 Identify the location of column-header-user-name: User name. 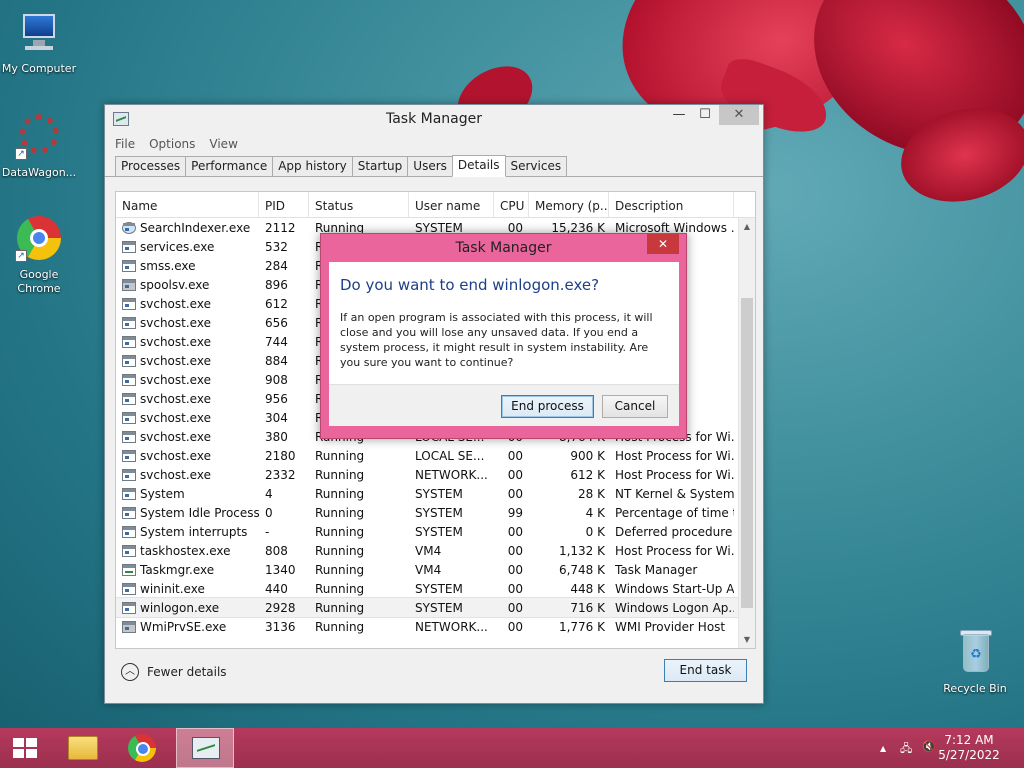
(451, 205).